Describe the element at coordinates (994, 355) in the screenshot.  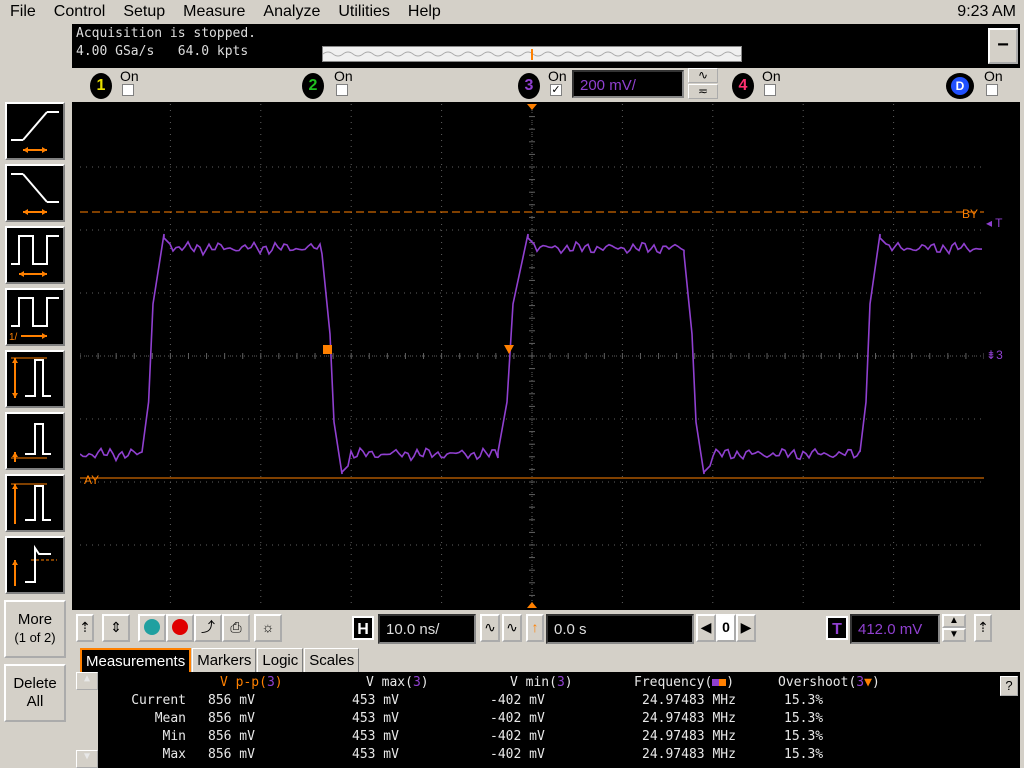
I see `channel-3-ground-marker: ⇟3` at that location.